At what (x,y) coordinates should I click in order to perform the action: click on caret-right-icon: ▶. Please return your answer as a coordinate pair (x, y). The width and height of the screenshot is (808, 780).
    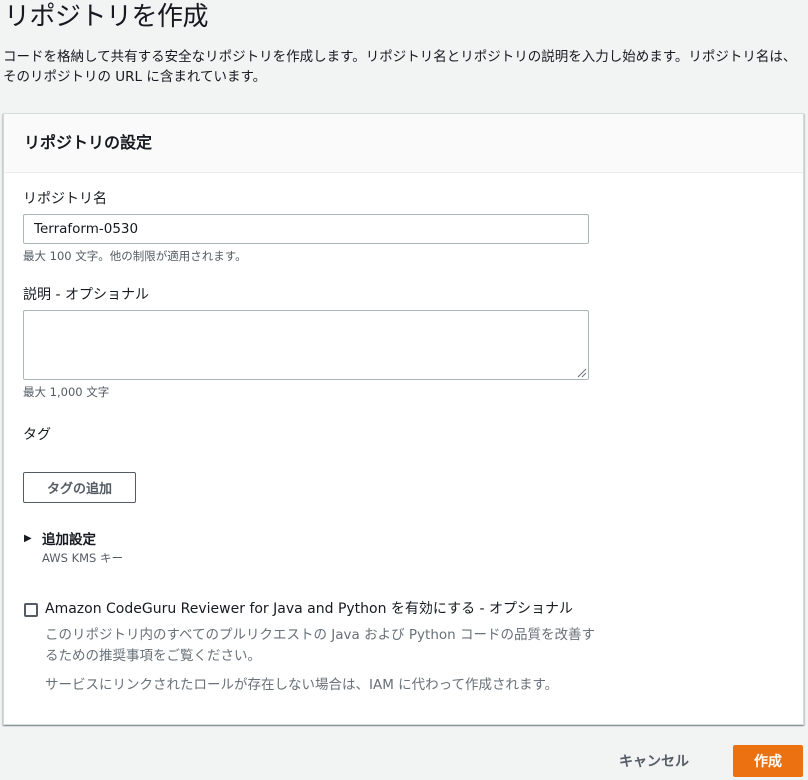
    Looking at the image, I should click on (28, 538).